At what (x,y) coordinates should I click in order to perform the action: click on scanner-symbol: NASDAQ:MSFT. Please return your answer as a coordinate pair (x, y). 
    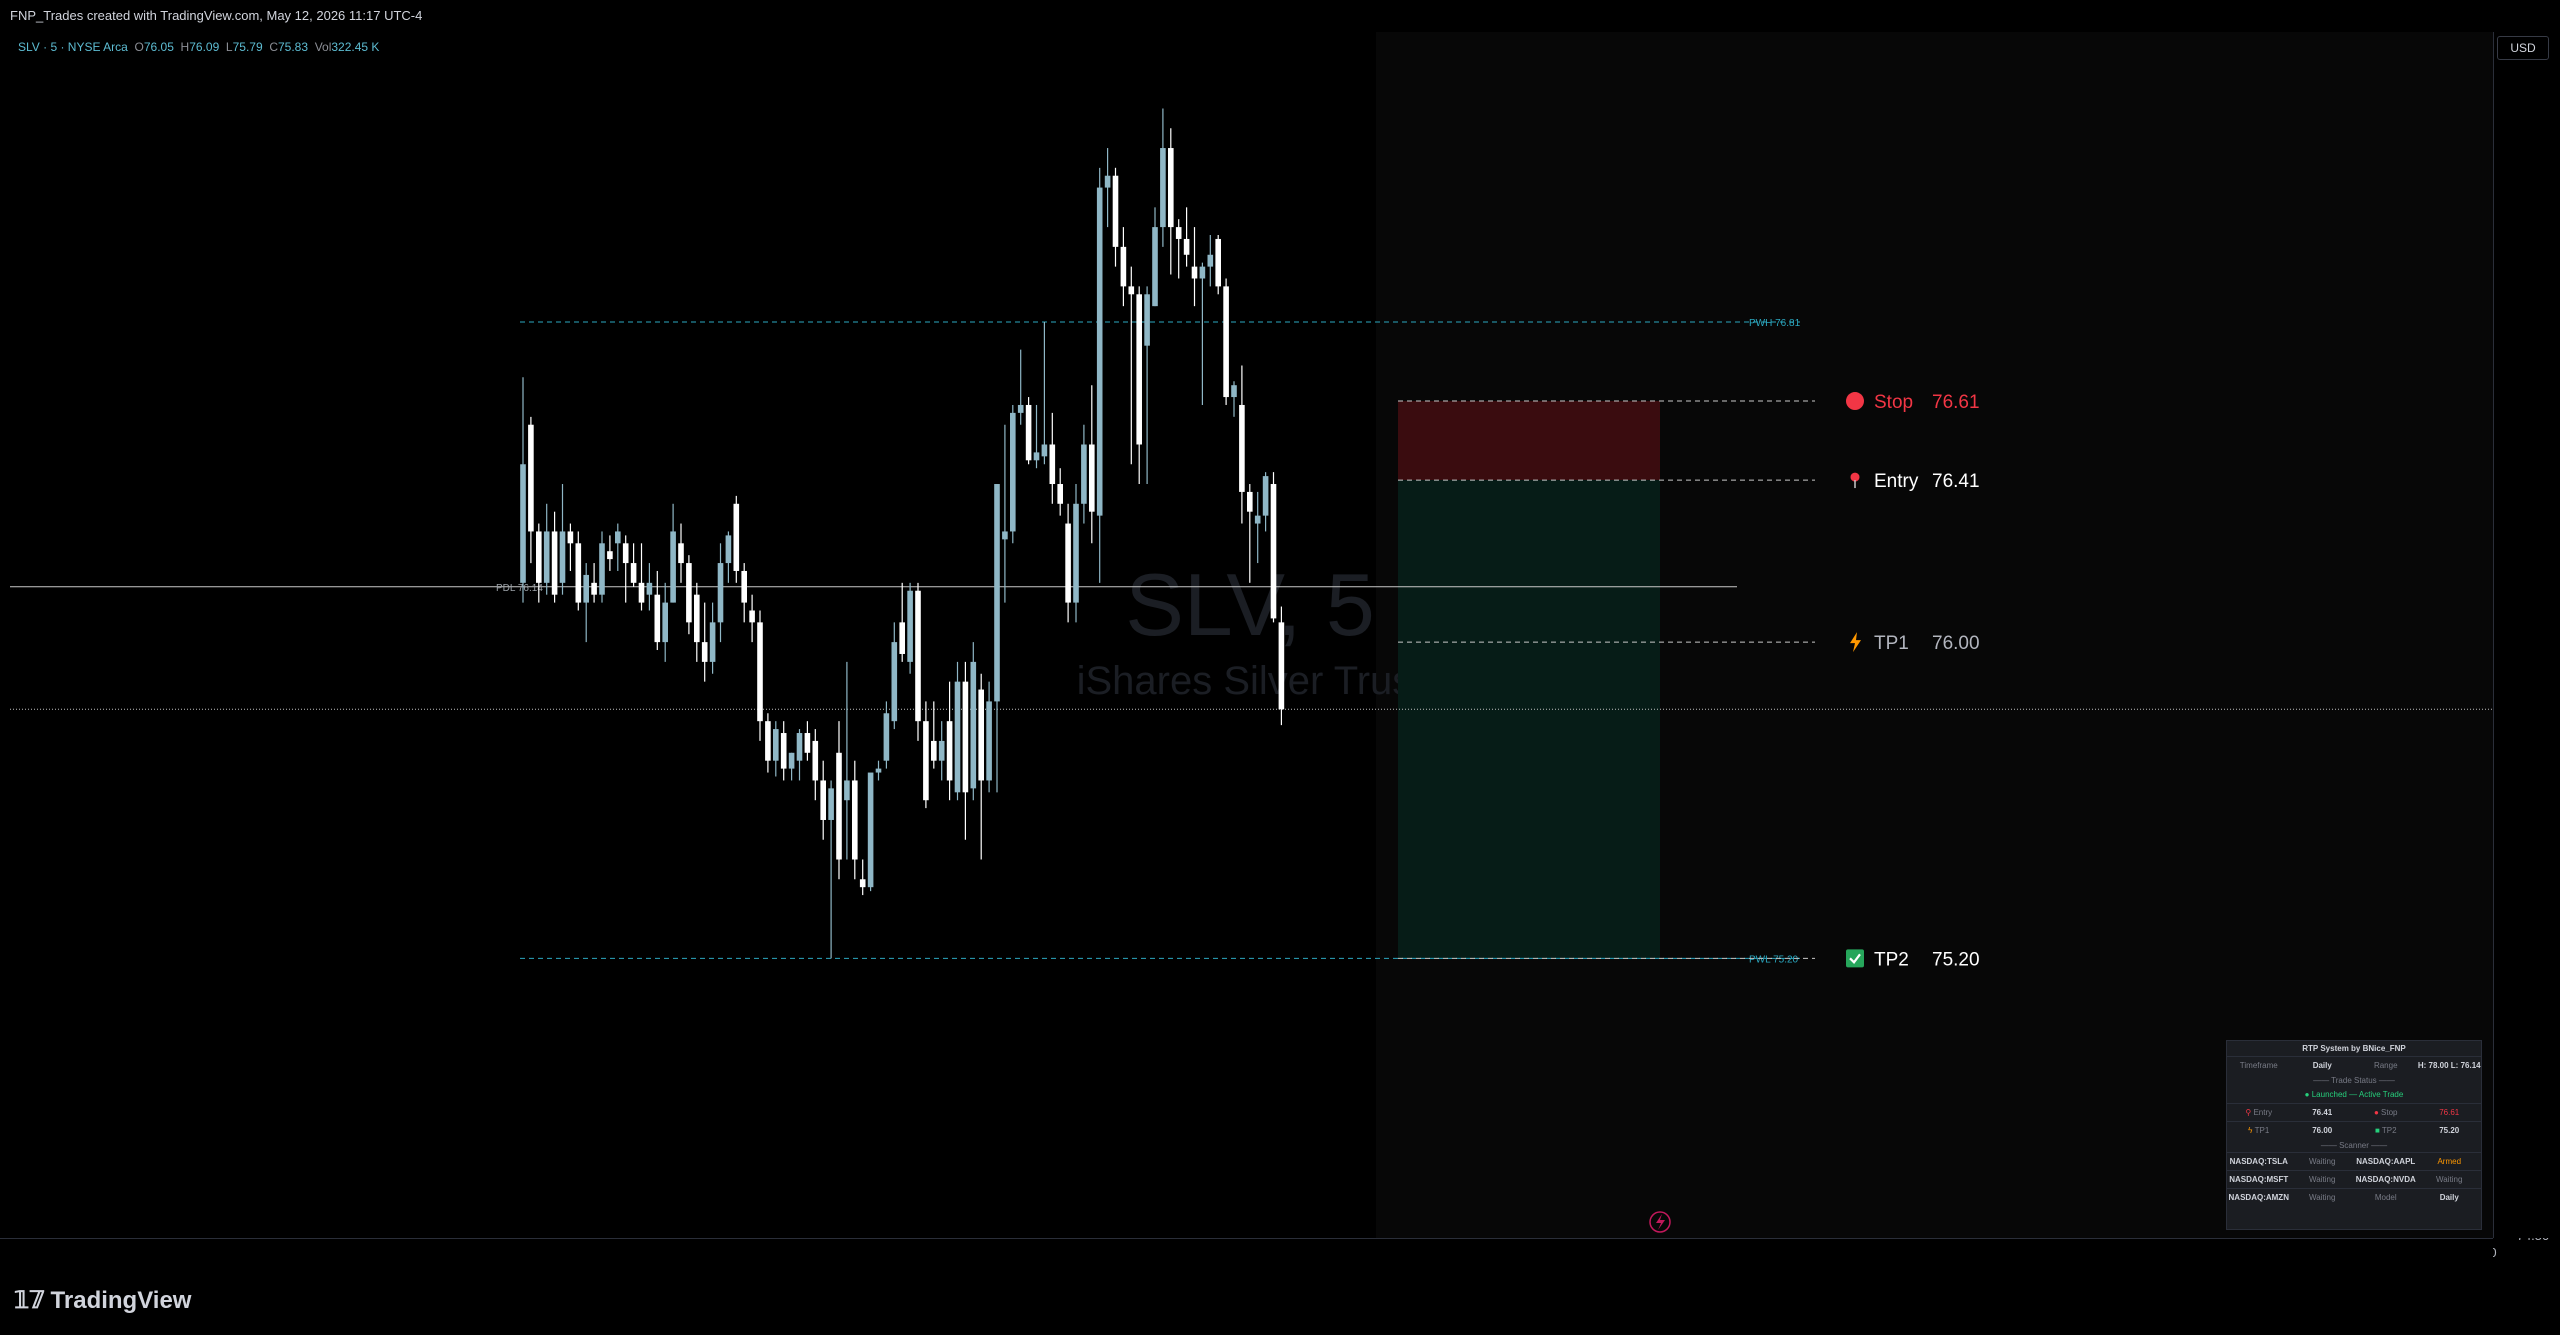
    Looking at the image, I should click on (2259, 1179).